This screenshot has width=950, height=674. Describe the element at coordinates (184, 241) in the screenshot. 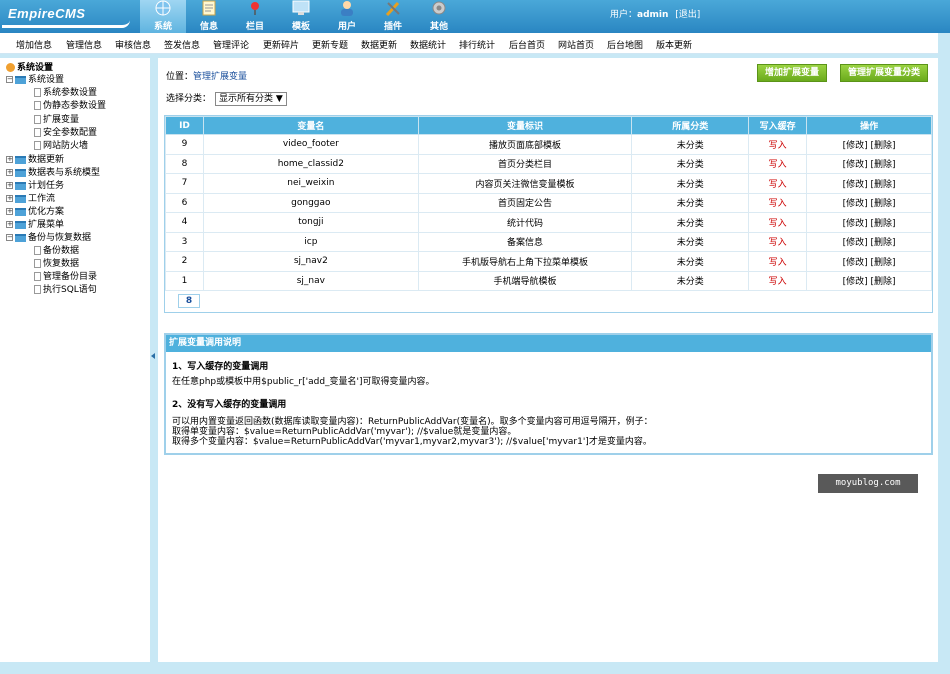

I see `cell-id: 3` at that location.